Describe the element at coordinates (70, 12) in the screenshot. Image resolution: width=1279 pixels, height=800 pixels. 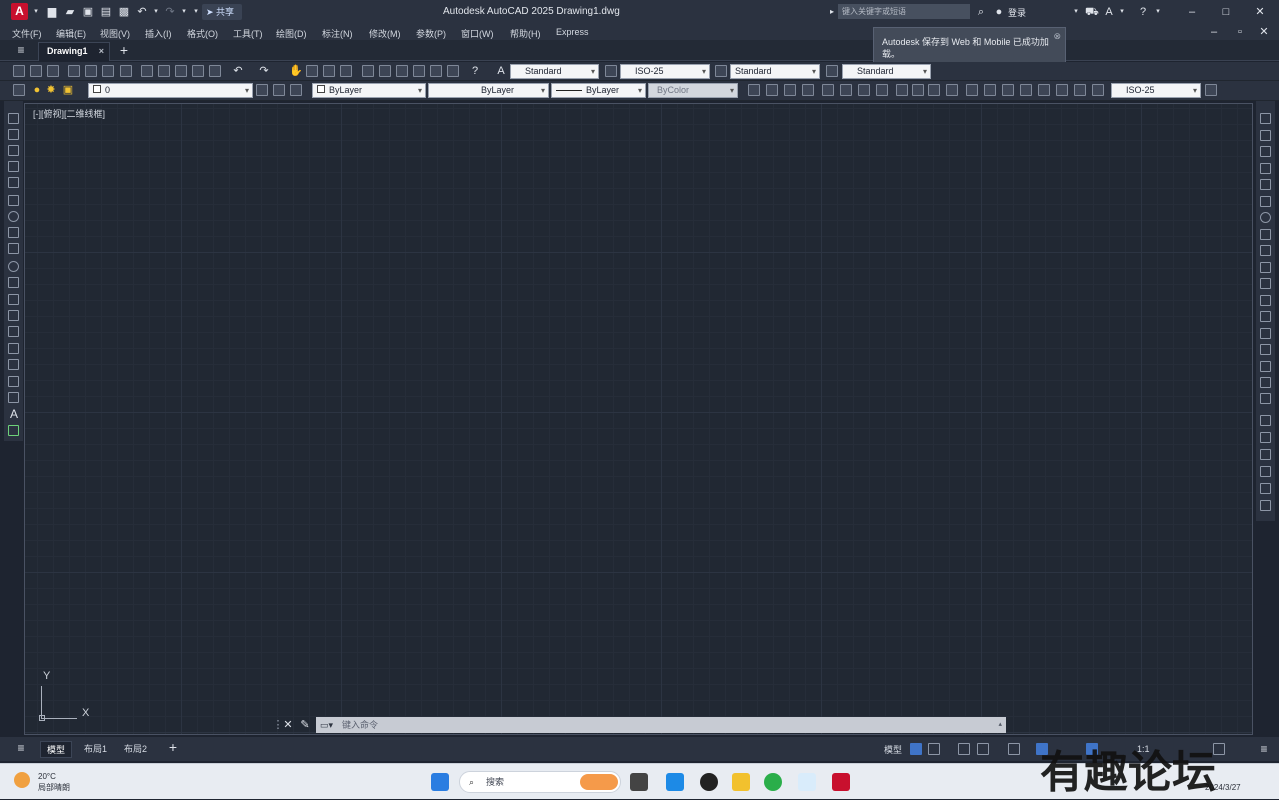
I see `open-folder-icon: ▰` at that location.